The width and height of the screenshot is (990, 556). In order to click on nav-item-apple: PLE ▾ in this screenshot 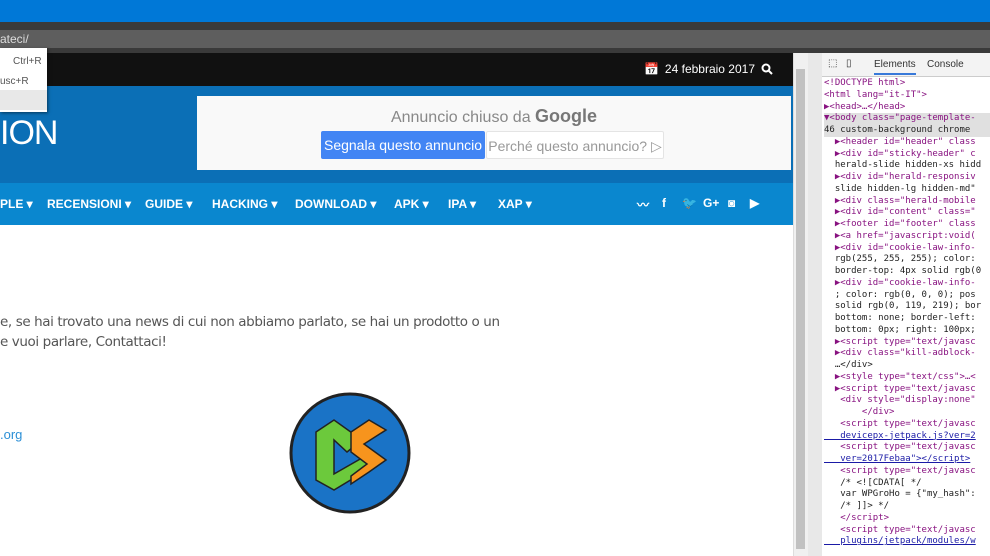, I will do `click(16, 204)`.